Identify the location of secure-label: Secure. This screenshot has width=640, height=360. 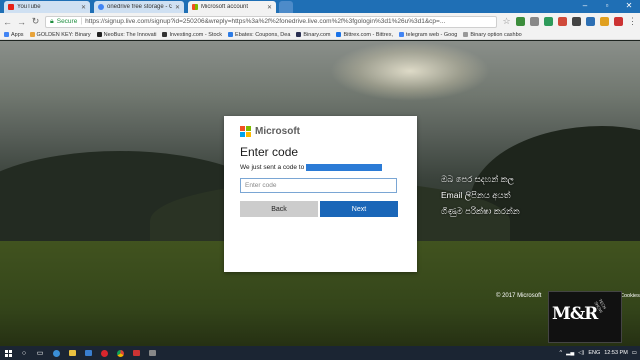
(67, 21).